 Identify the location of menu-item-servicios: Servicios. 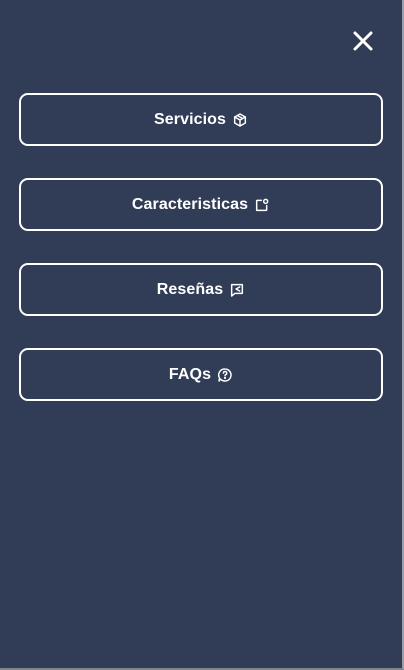
(201, 119).